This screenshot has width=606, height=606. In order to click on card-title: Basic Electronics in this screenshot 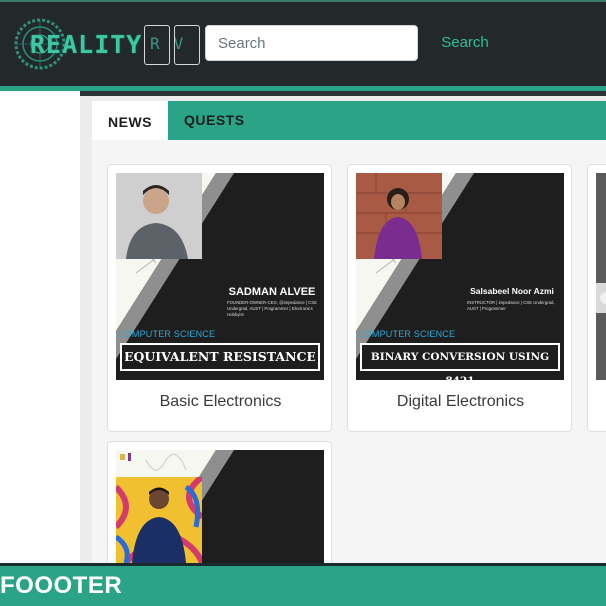, I will do `click(220, 402)`.